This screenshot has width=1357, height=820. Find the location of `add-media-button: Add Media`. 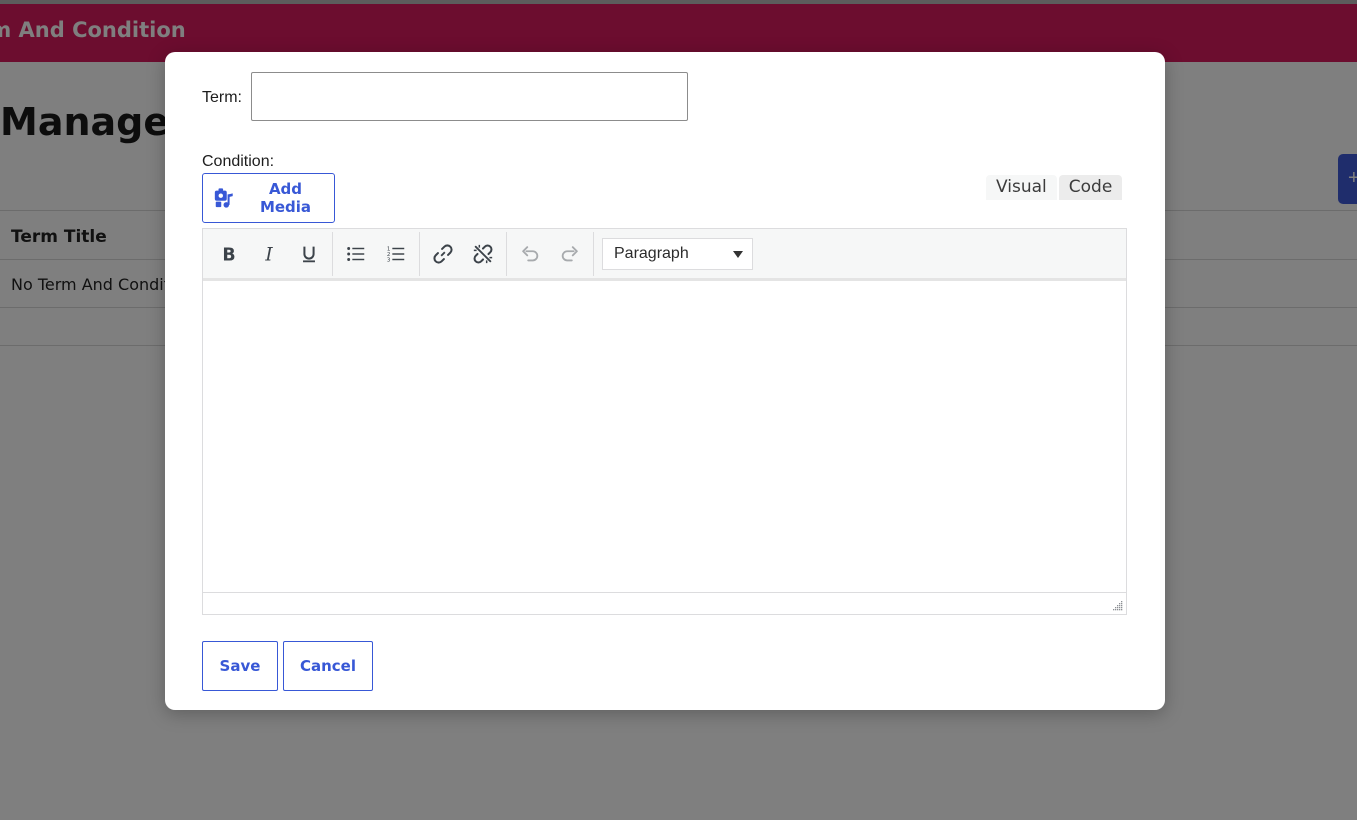

add-media-button: Add Media is located at coordinates (268, 198).